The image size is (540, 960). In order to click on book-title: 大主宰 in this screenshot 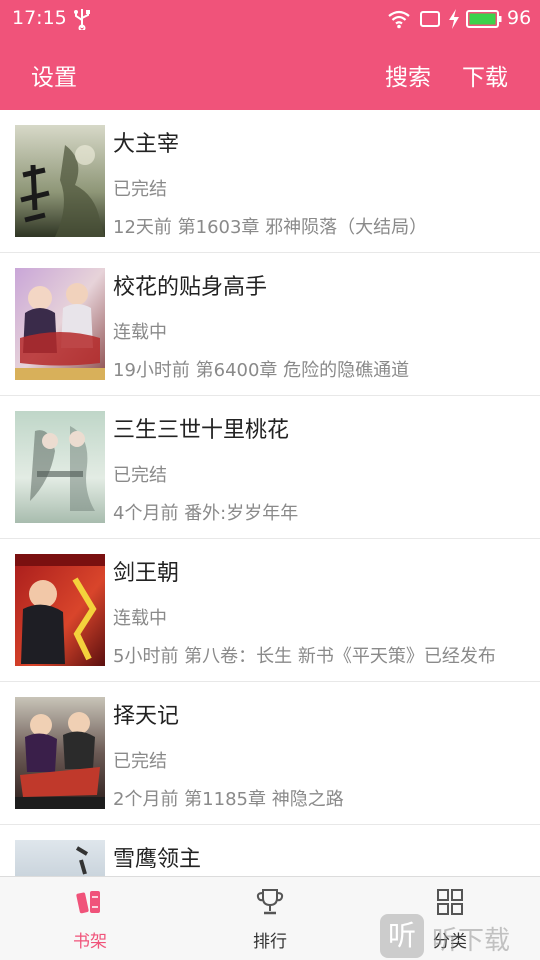, I will do `click(146, 144)`.